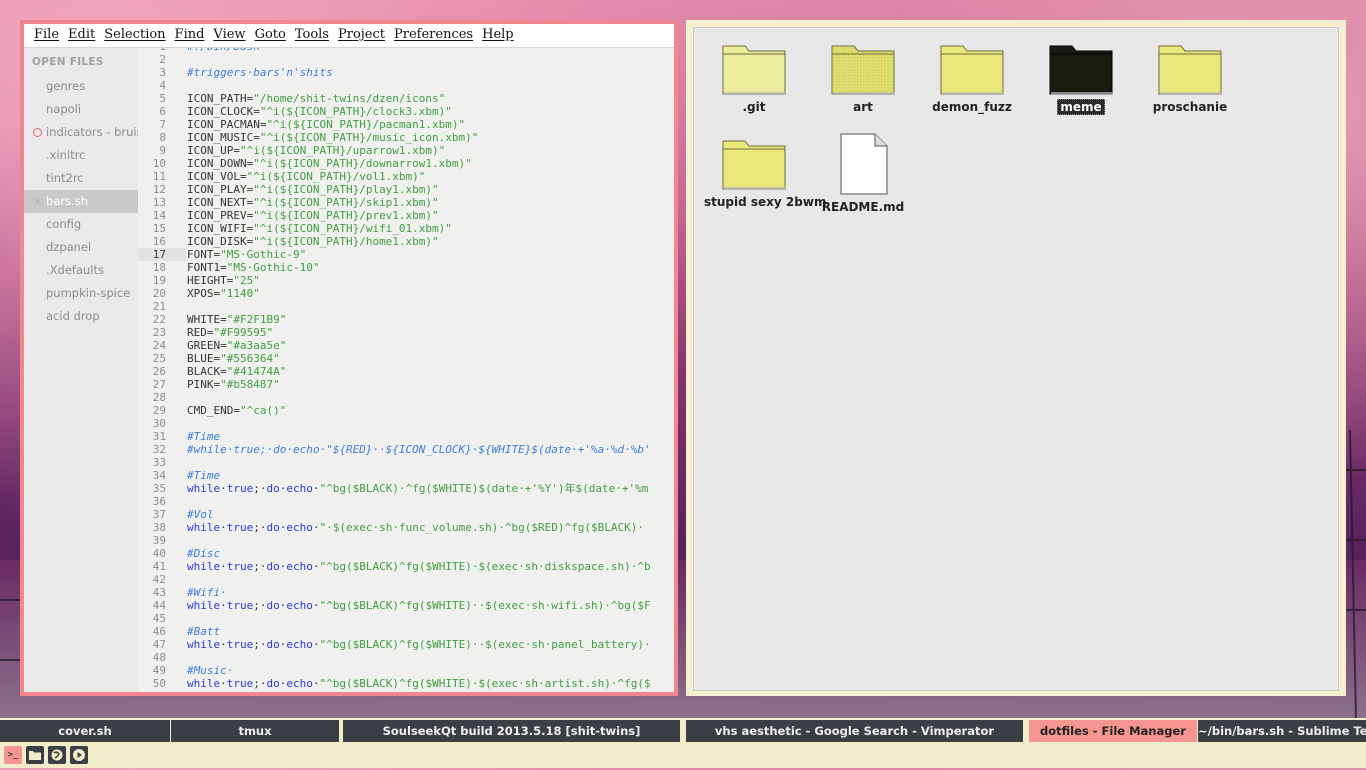  I want to click on code-line: GREEN="#a3aa5e", so click(237, 345).